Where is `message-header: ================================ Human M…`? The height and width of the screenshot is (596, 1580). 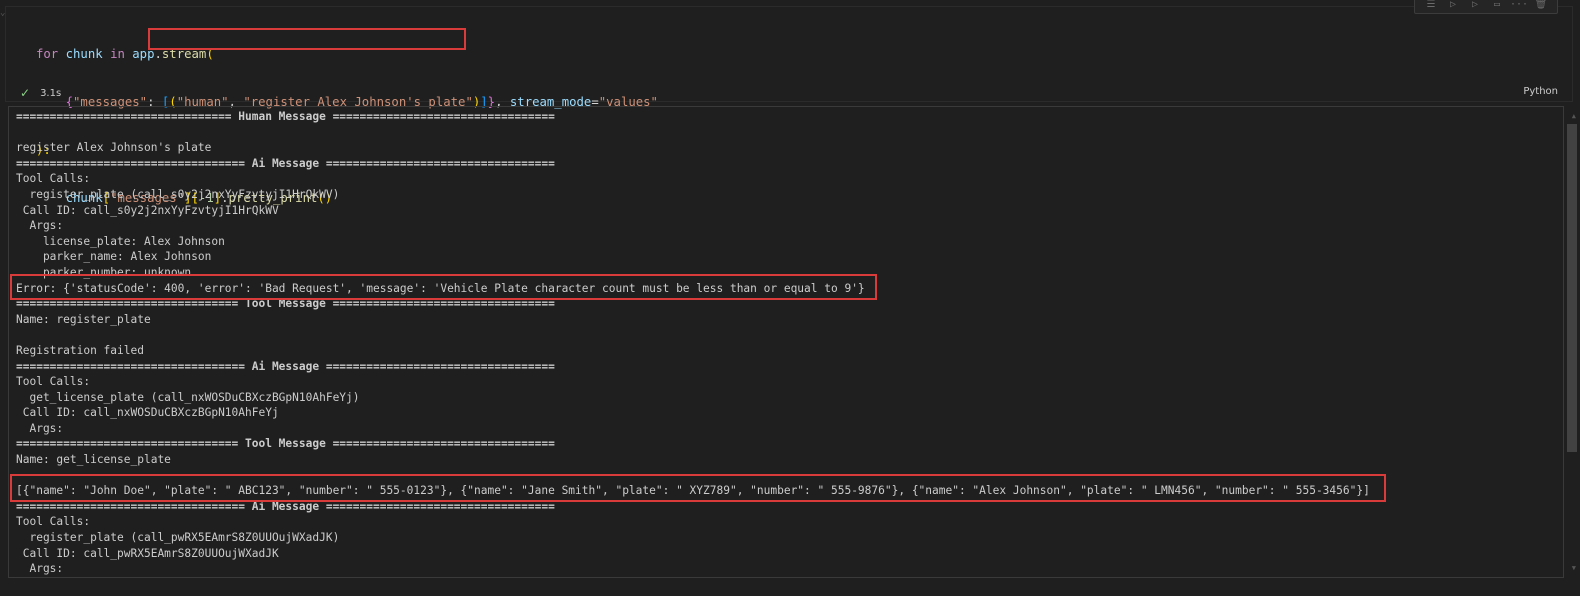
message-header: ================================ Human M… is located at coordinates (285, 116).